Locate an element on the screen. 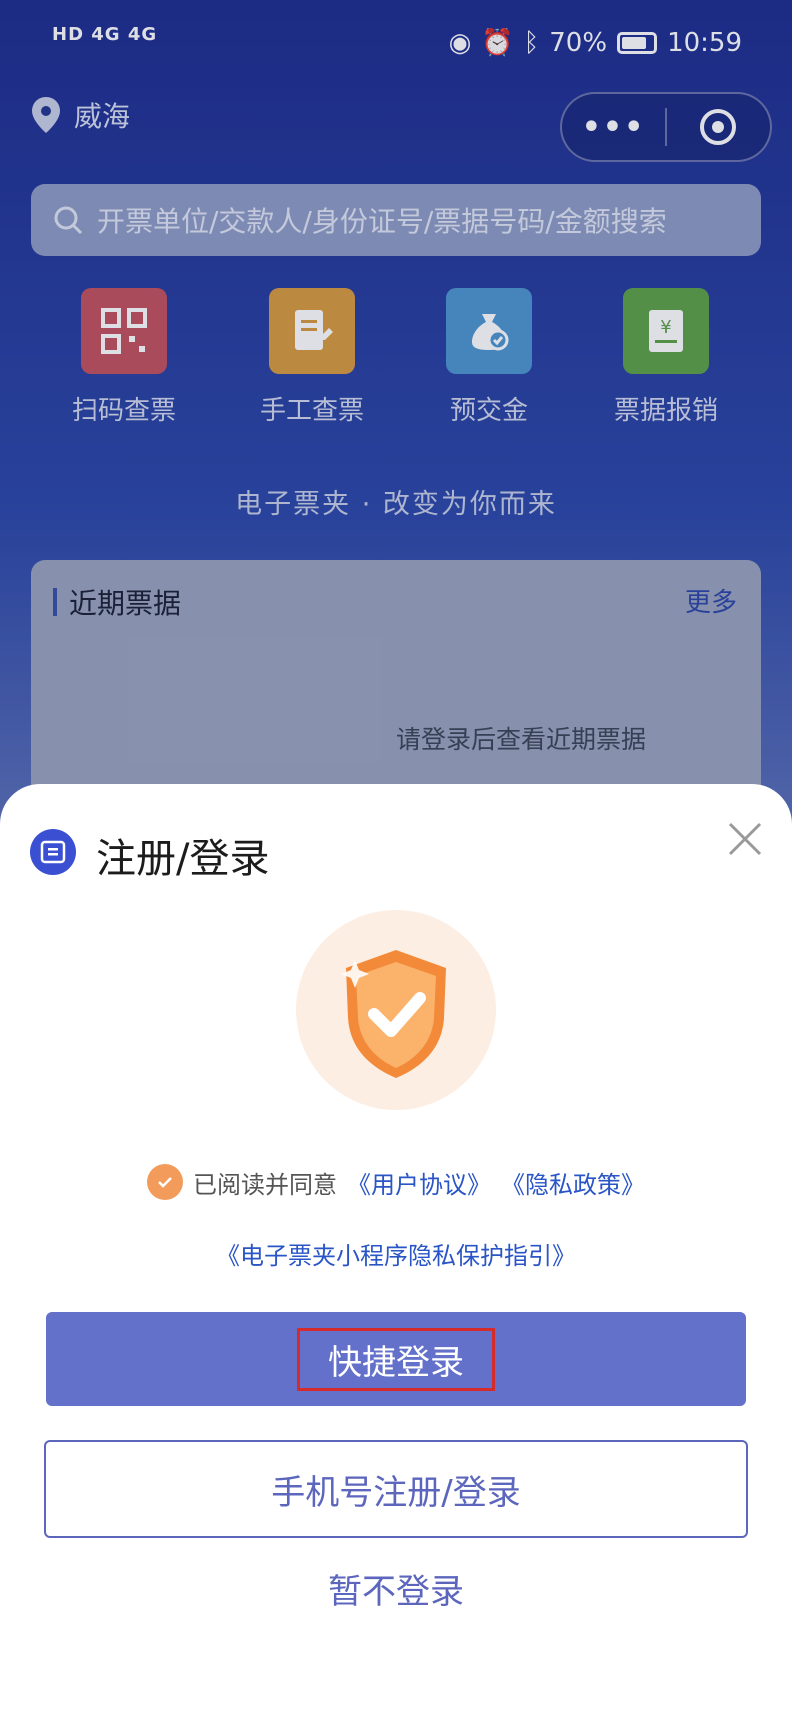  shield-check-illustration is located at coordinates (396, 1010).